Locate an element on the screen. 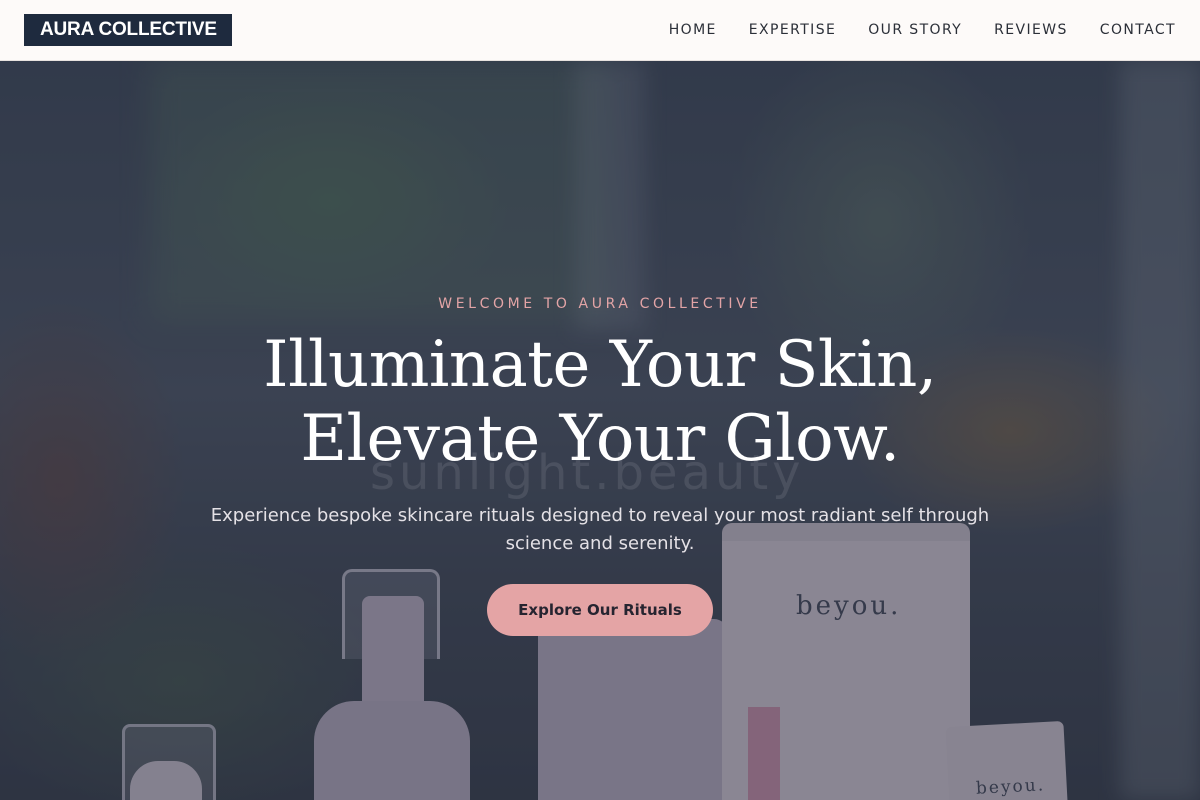 The image size is (1200, 800). hero-eyebrow: WELCOME TO AURA COLLECTIVE is located at coordinates (600, 304).